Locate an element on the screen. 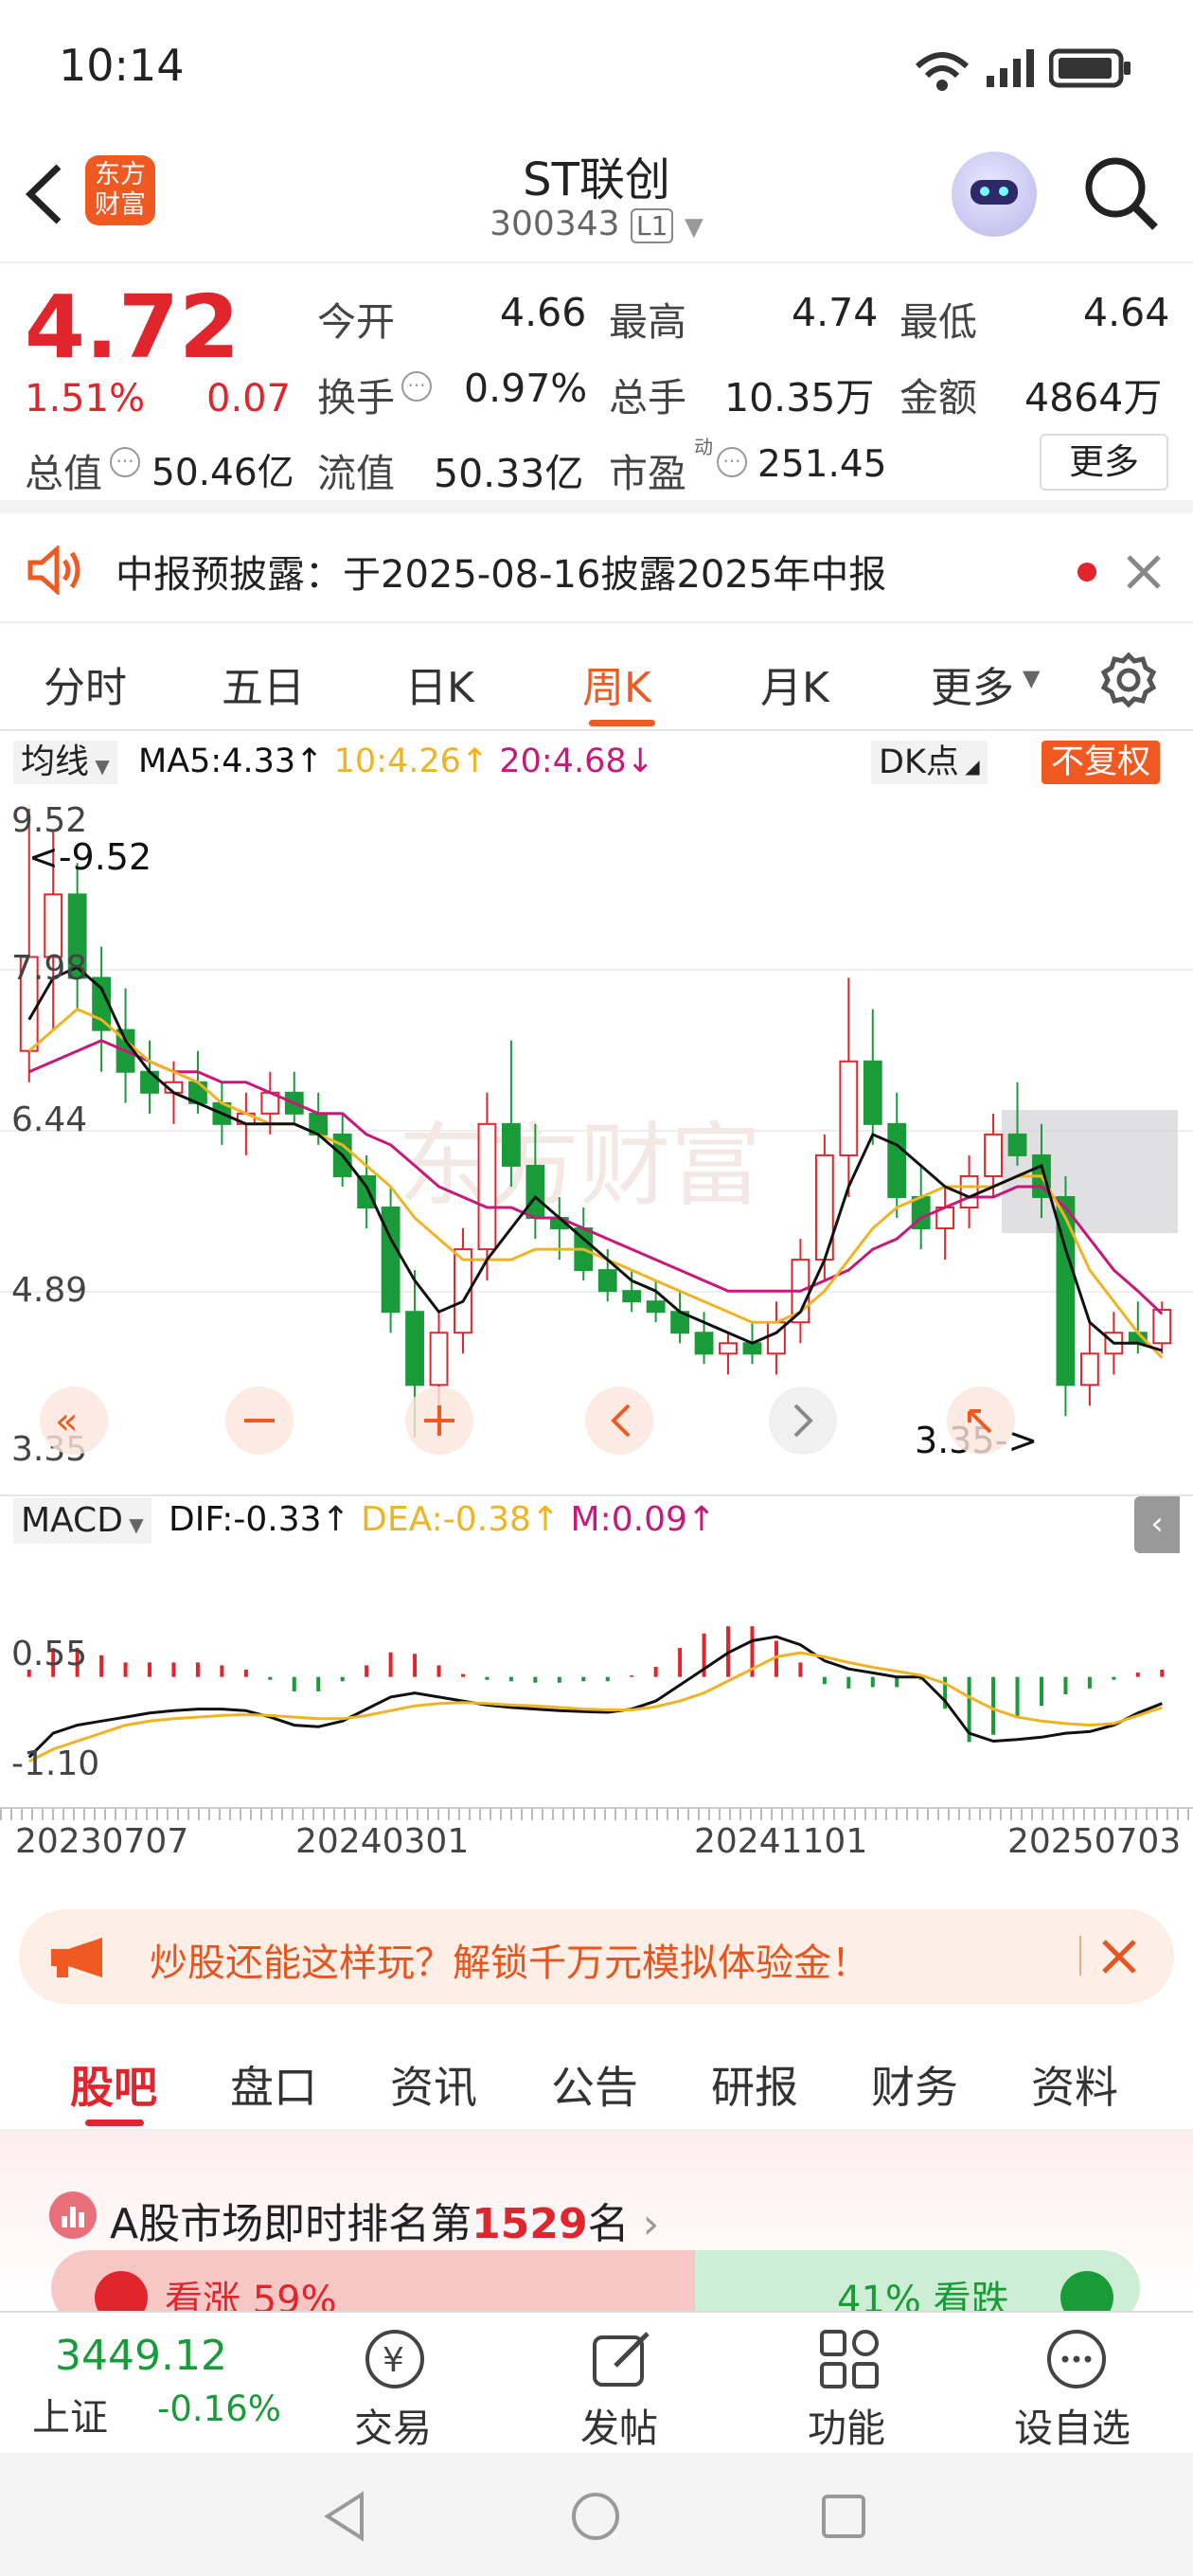 The image size is (1193, 2576). wifi-icon is located at coordinates (942, 71).